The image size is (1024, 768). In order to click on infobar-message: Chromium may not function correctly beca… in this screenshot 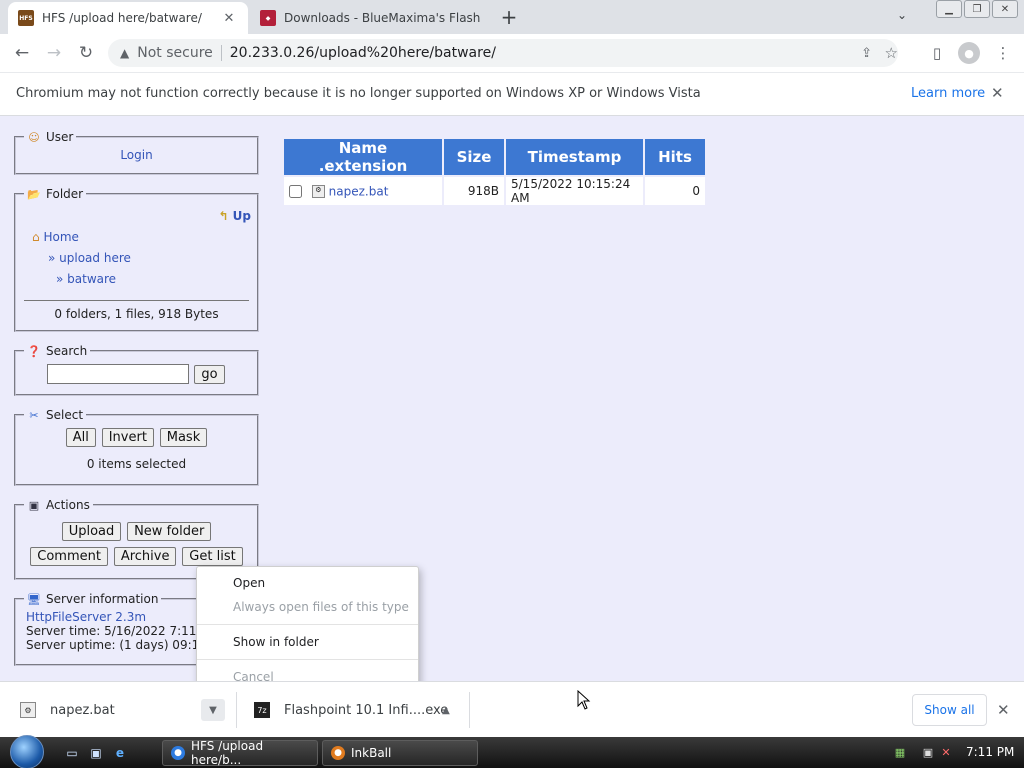, I will do `click(358, 93)`.